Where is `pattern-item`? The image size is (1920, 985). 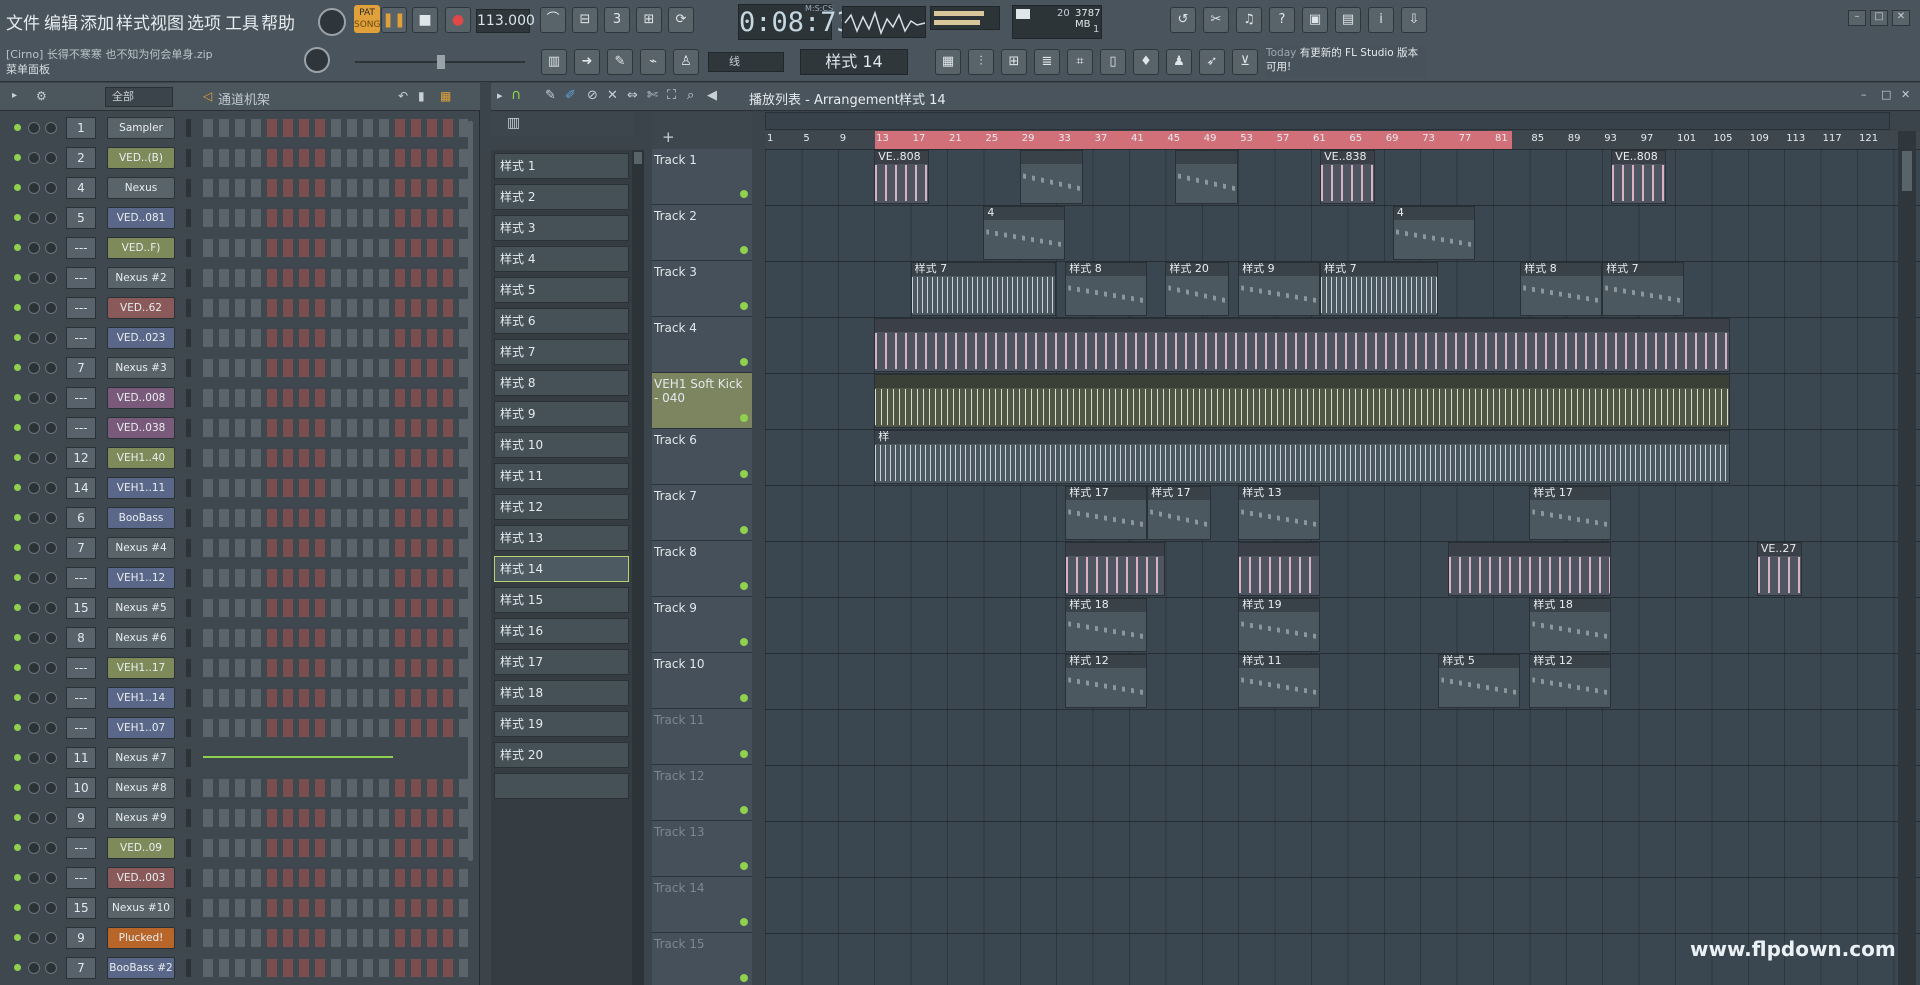
pattern-item is located at coordinates (561, 786).